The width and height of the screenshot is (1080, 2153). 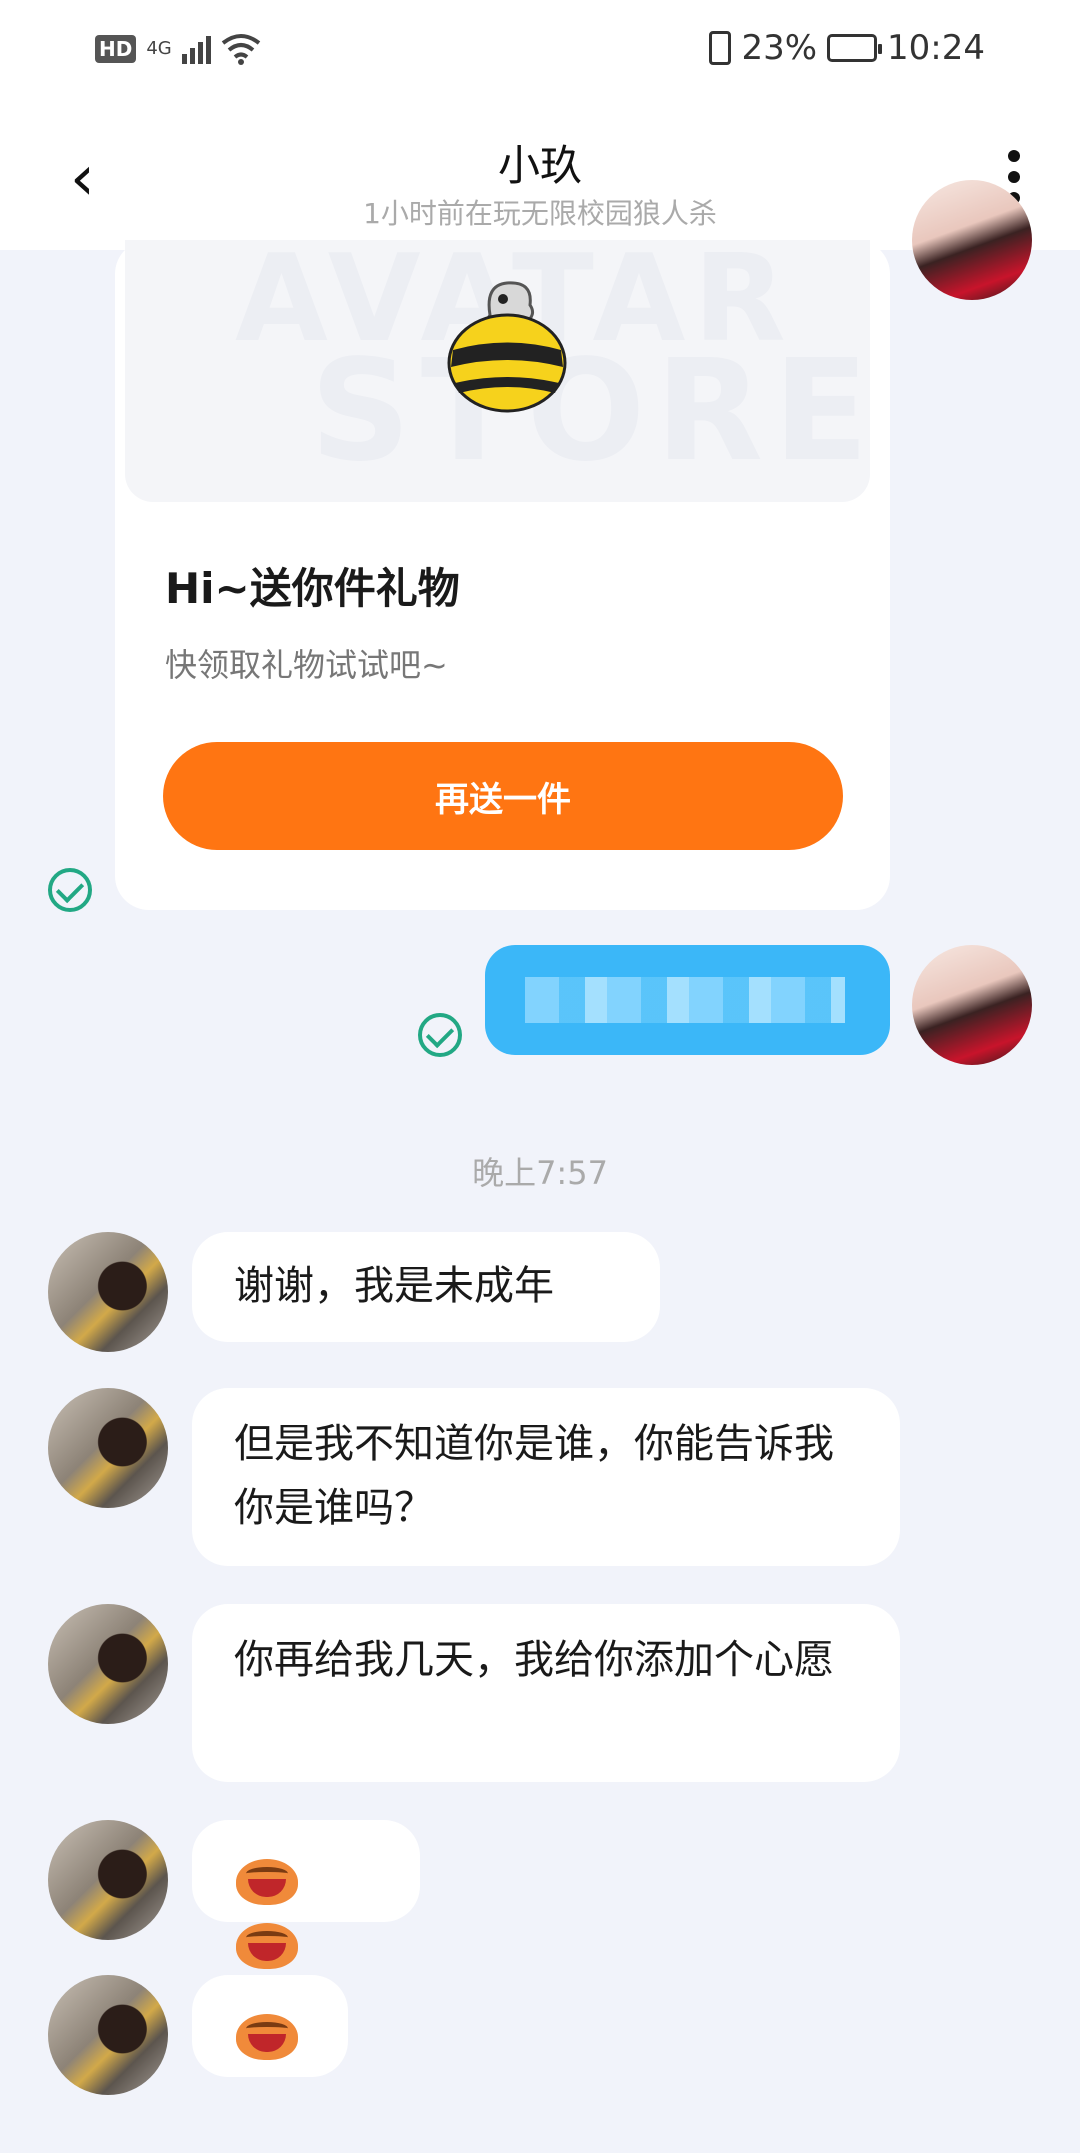 I want to click on message-timestamp: 晚上7:57, so click(x=540, y=1173).